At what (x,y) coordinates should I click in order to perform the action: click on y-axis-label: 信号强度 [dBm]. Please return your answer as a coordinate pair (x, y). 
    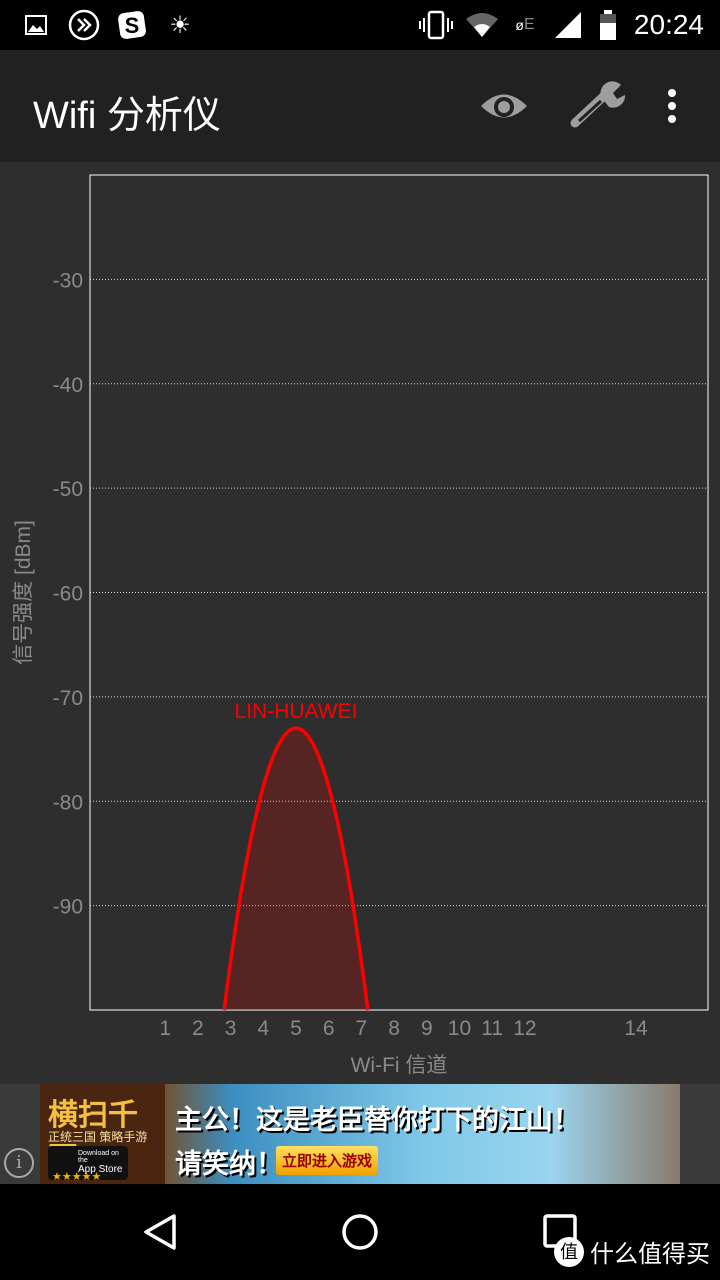
    Looking at the image, I should click on (23, 592).